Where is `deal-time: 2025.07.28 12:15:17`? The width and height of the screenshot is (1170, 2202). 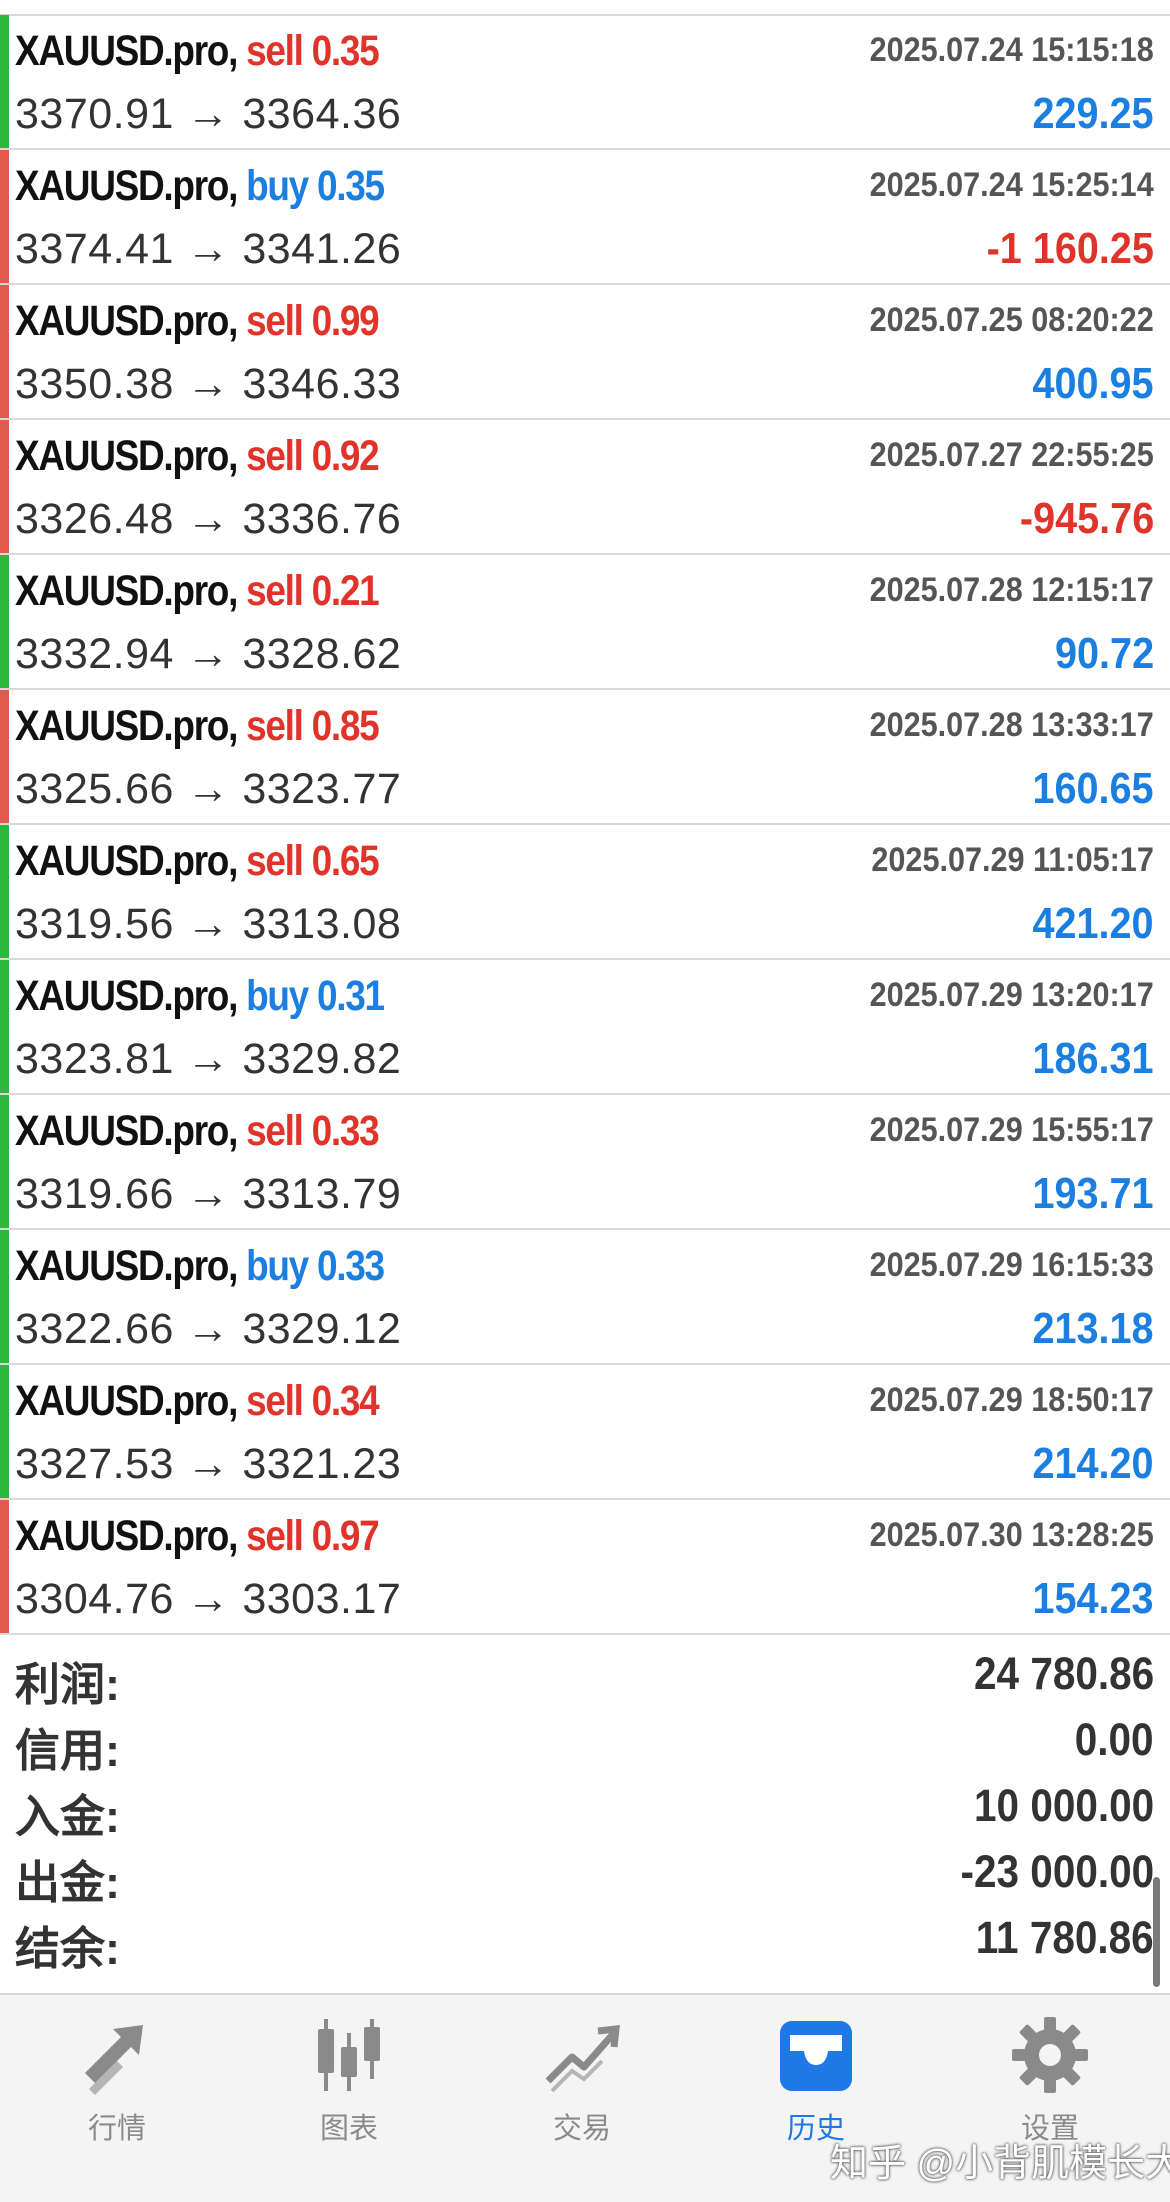
deal-time: 2025.07.28 12:15:17 is located at coordinates (1011, 590).